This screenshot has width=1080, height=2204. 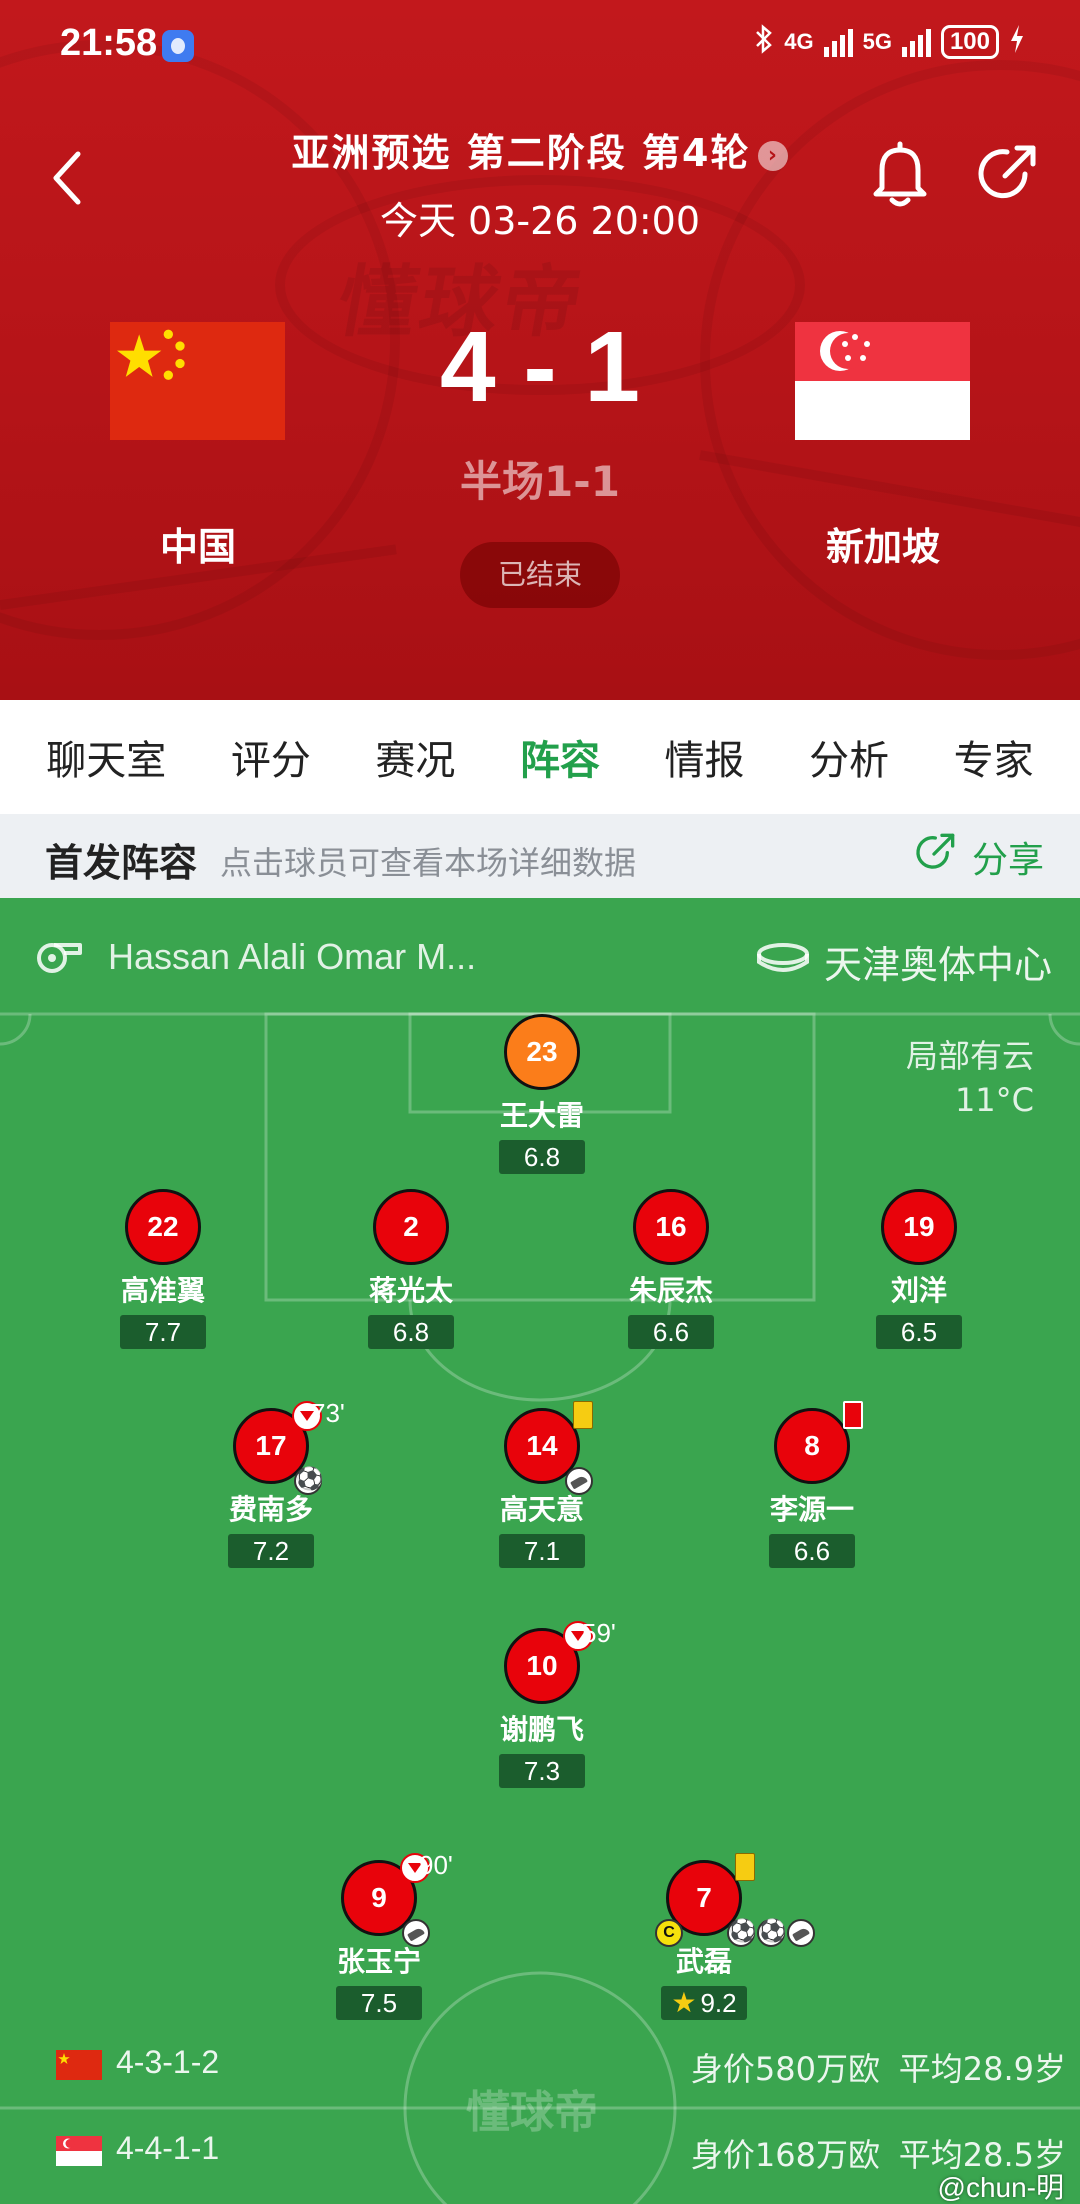 I want to click on tab-bar: 聊天室 评分 赛况 阵容 情报 分析 专家, so click(x=540, y=761).